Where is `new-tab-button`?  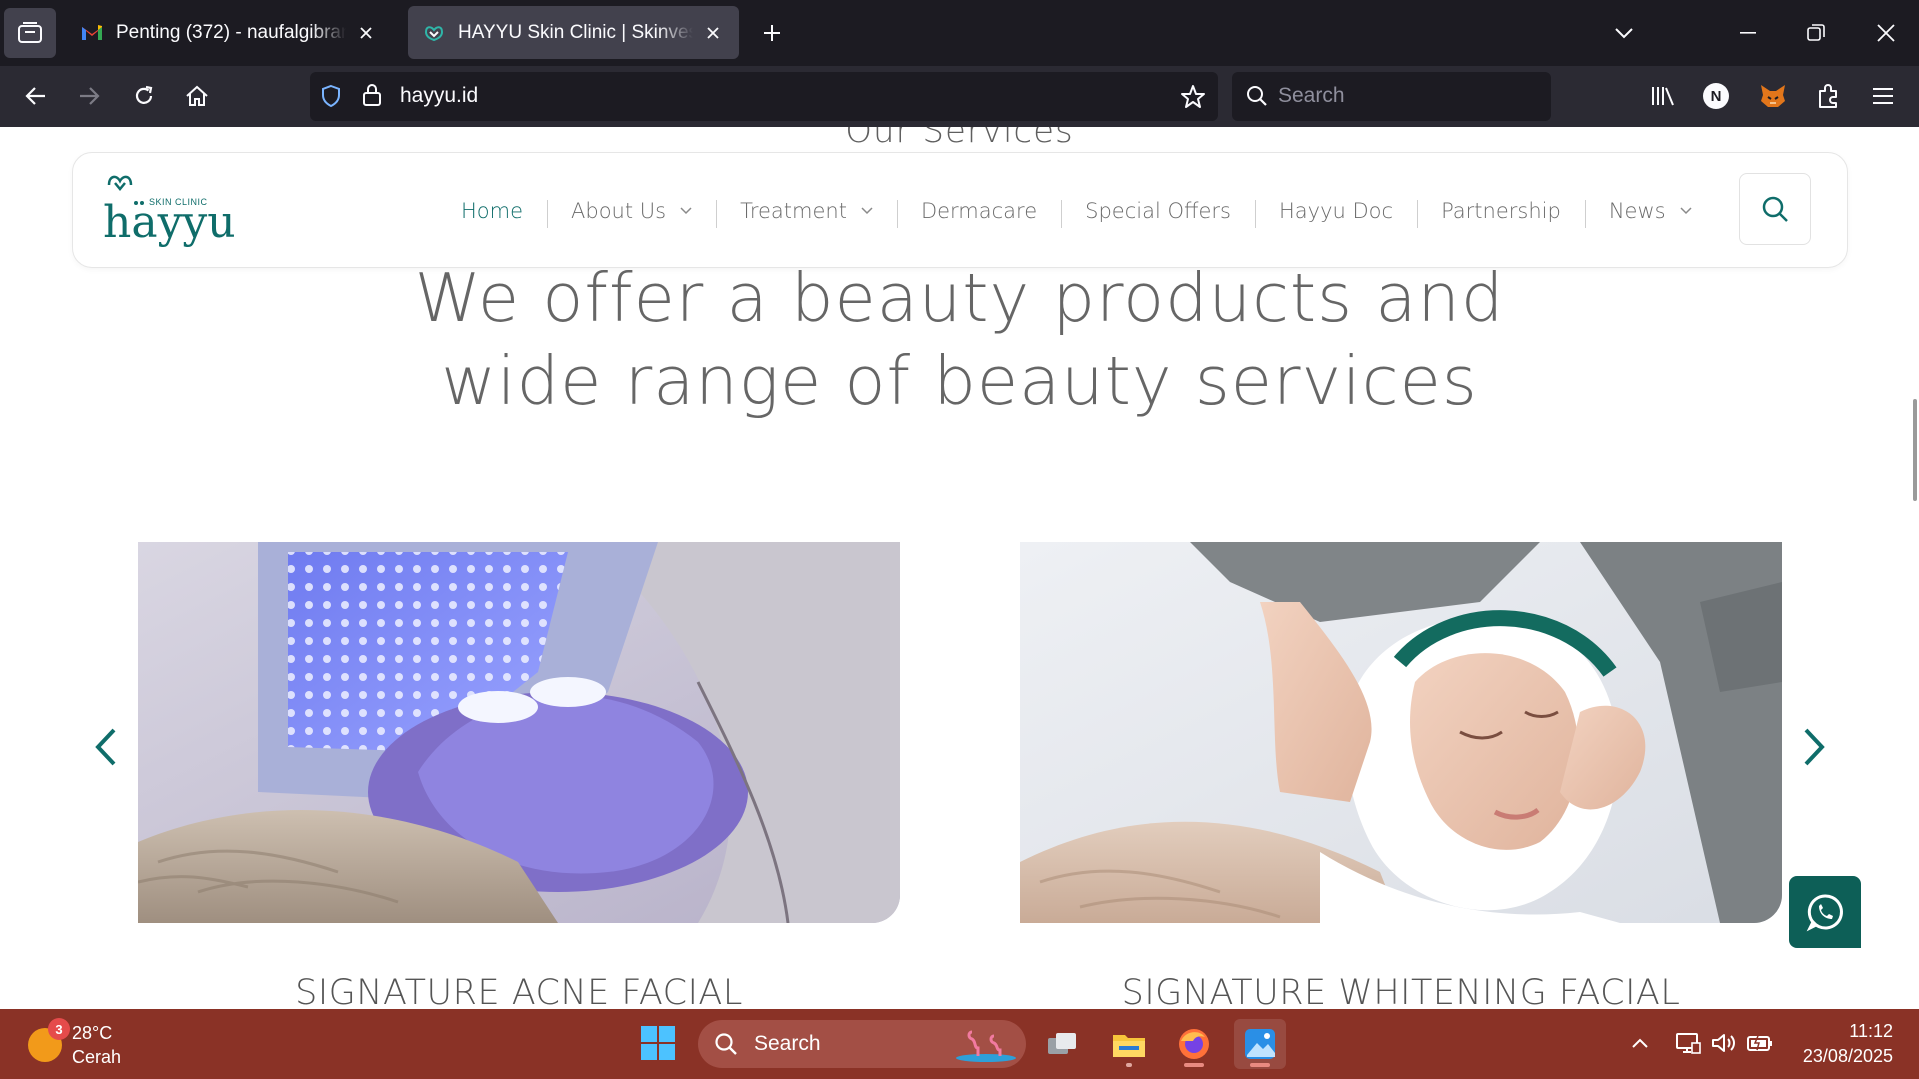
new-tab-button is located at coordinates (772, 33).